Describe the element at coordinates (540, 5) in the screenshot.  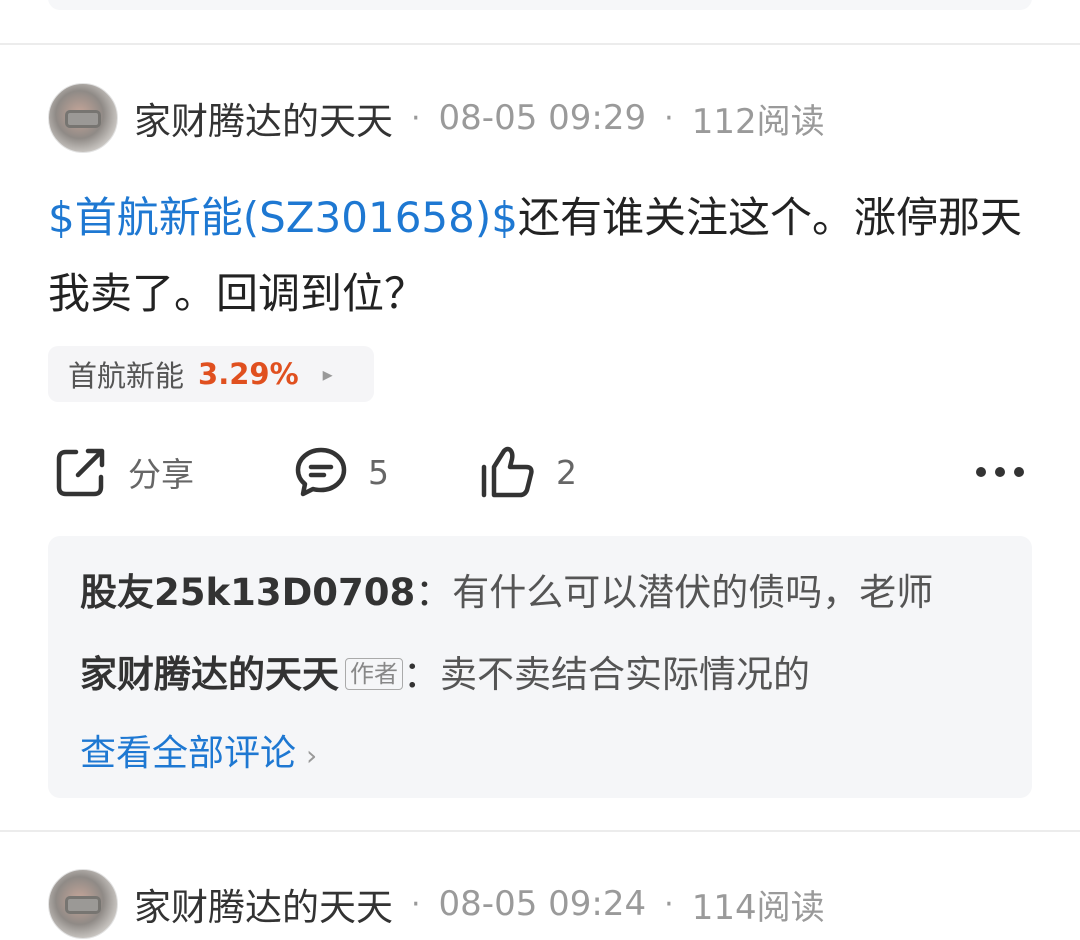
I see `previous-post-card` at that location.